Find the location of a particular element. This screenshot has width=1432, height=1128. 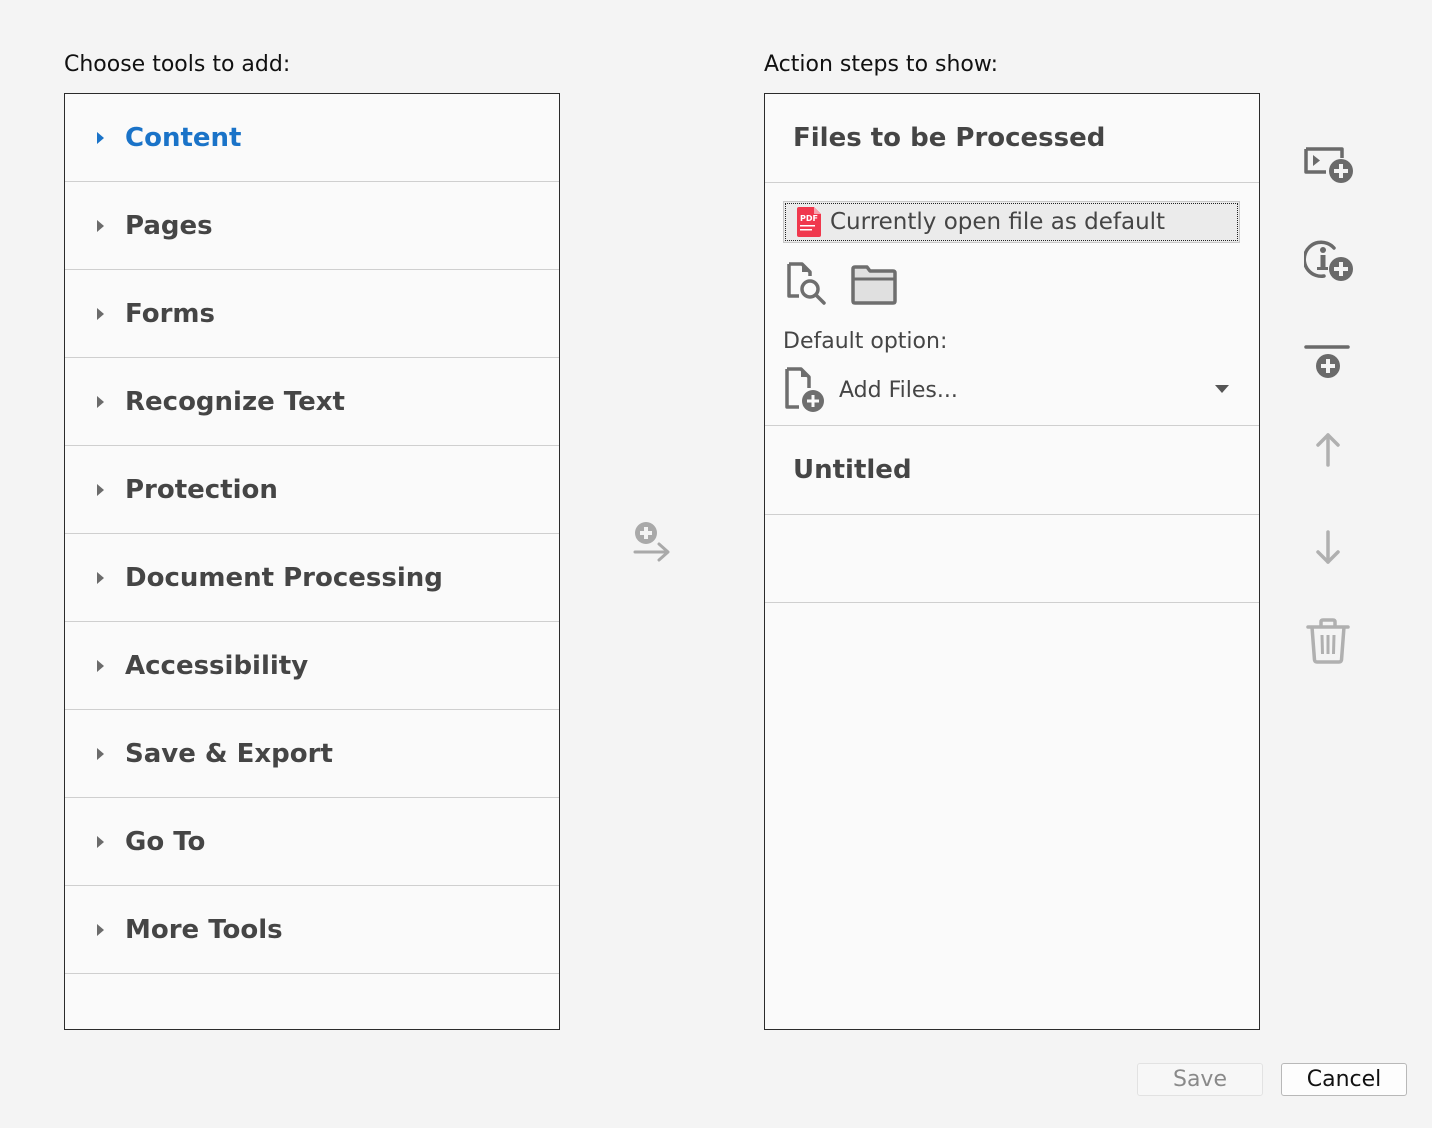

document-search-icon is located at coordinates (806, 283).